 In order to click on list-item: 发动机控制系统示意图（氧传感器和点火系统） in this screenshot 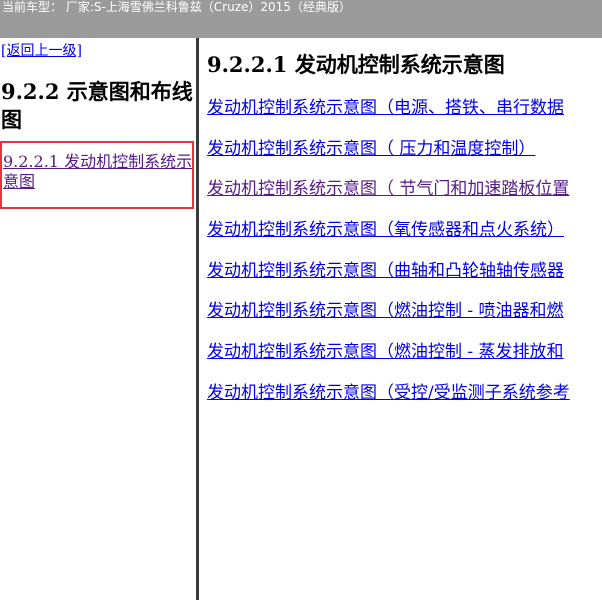, I will do `click(388, 239)`.